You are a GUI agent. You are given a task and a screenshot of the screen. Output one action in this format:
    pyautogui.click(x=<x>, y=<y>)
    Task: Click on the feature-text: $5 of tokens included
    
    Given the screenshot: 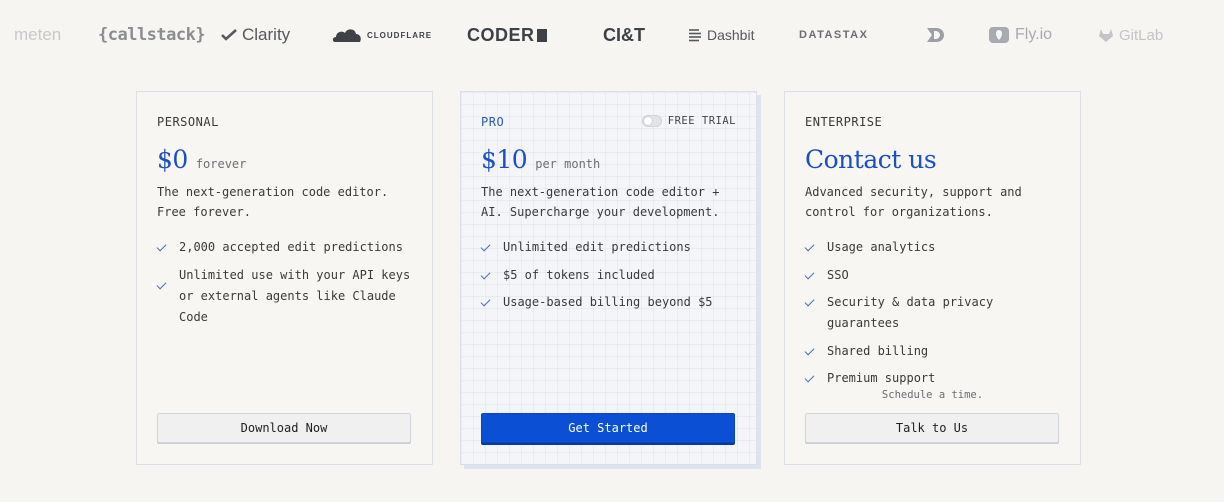 What is the action you would take?
    pyautogui.click(x=579, y=274)
    